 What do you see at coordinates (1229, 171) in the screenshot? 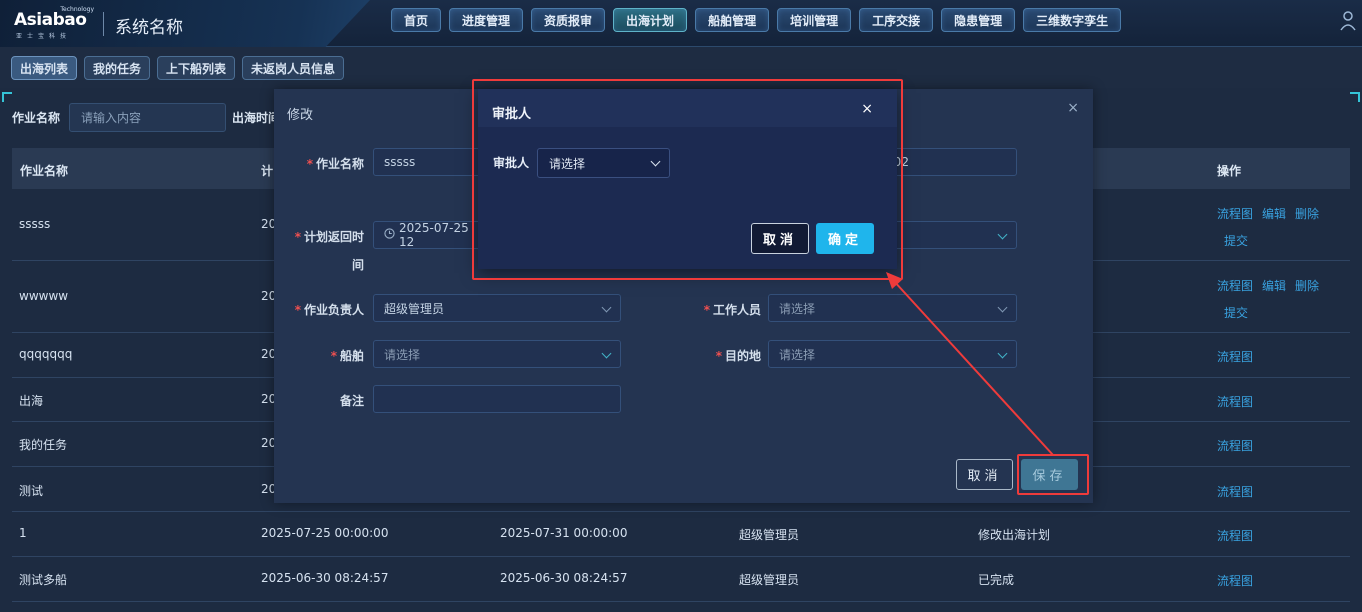
I see `column-header-ops: 操作` at bounding box center [1229, 171].